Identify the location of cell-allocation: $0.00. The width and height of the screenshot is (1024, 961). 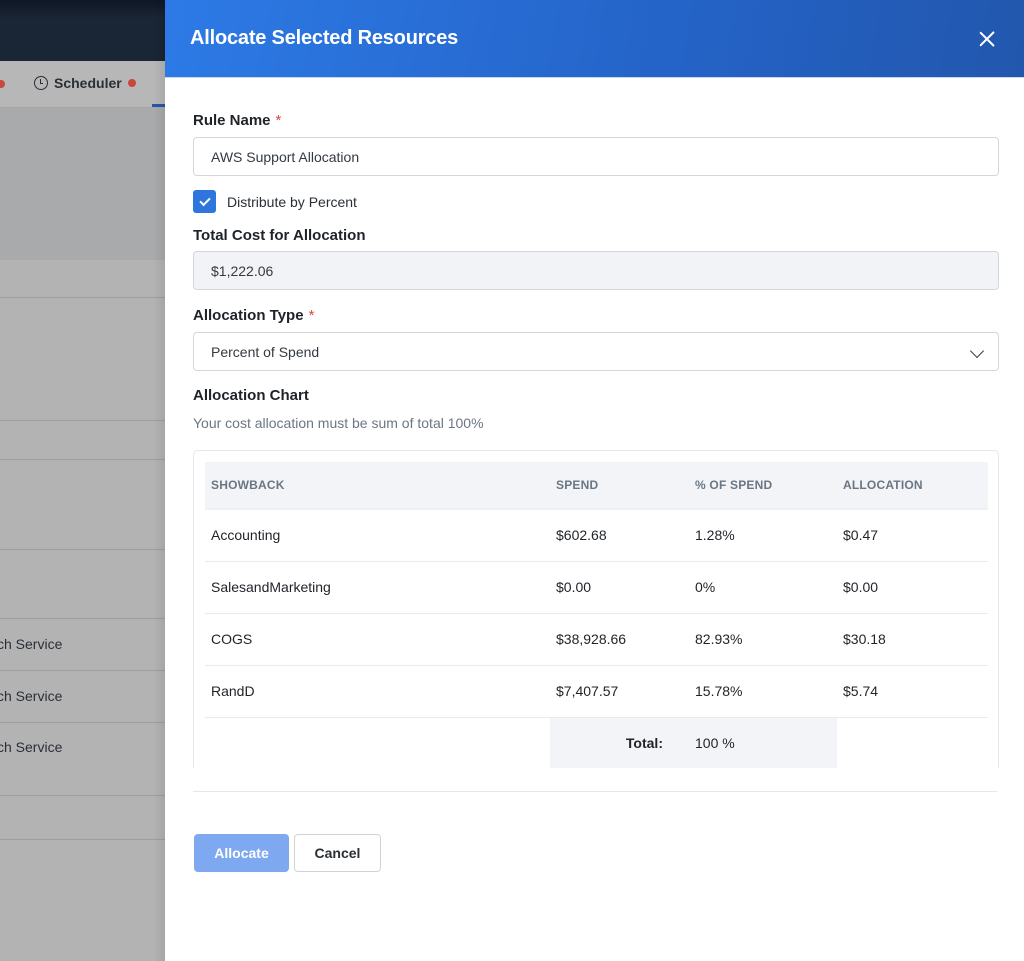
(912, 587).